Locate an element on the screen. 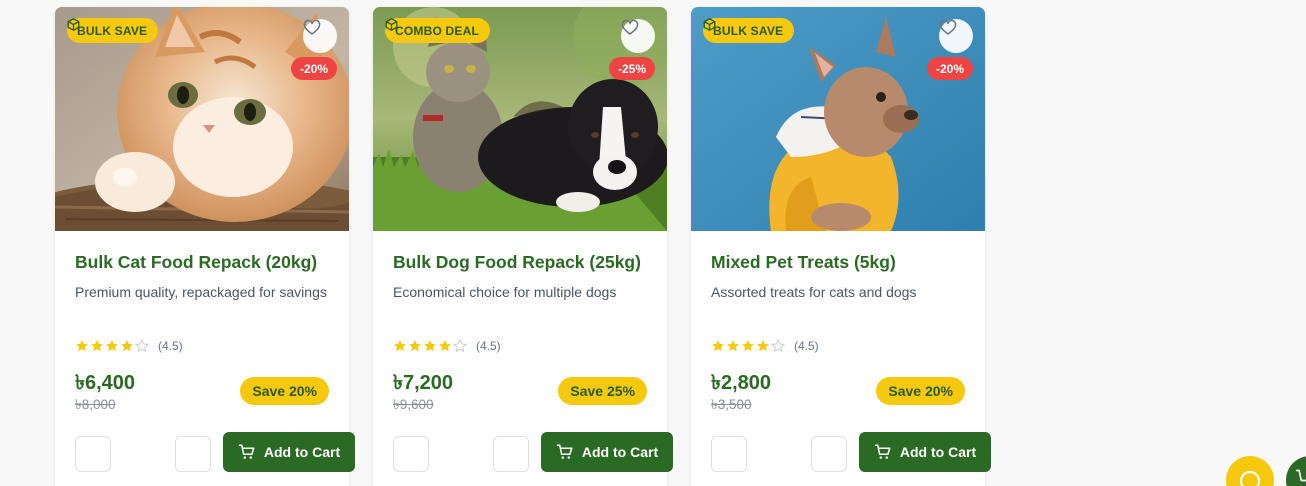 This screenshot has width=1306, height=486. product-description: Assorted treats for cats and dogs is located at coordinates (814, 292).